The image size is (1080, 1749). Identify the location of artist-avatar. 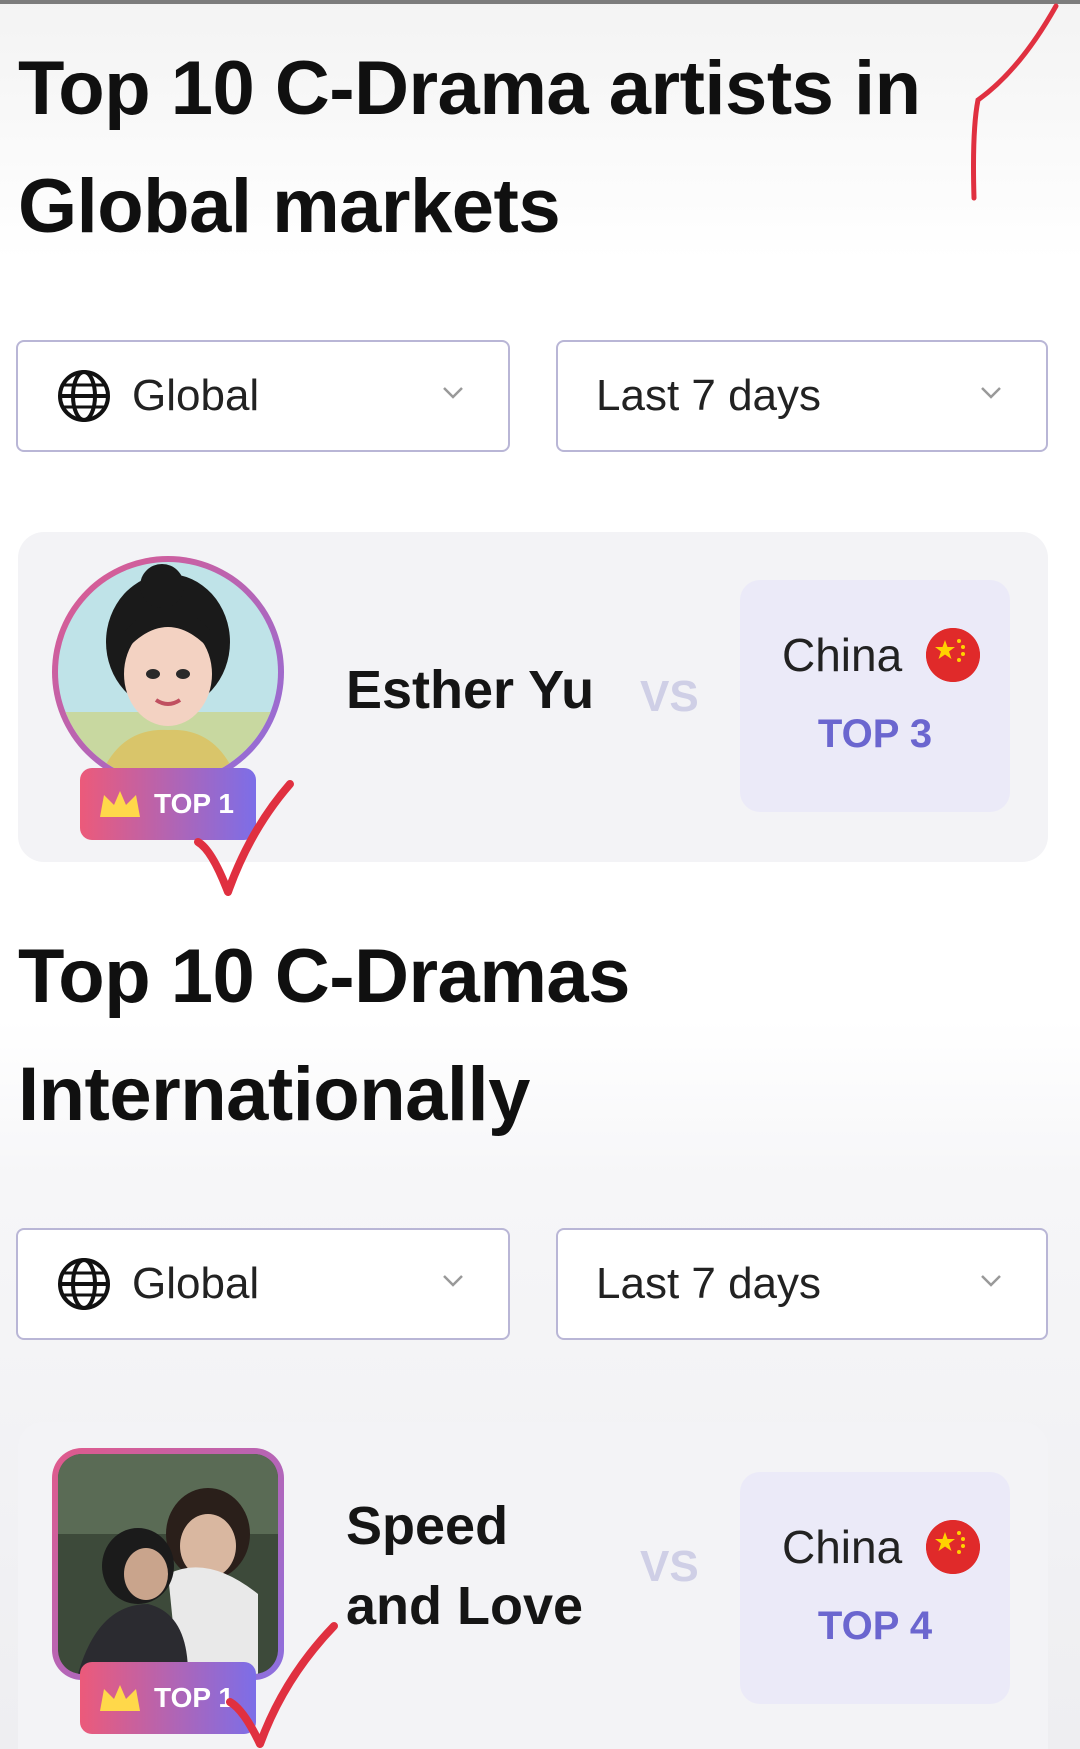
(168, 672).